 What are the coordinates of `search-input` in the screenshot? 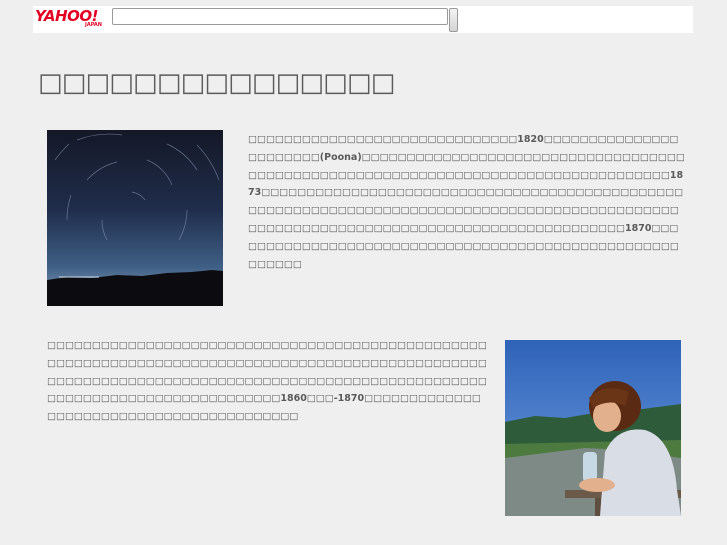 It's located at (280, 16).